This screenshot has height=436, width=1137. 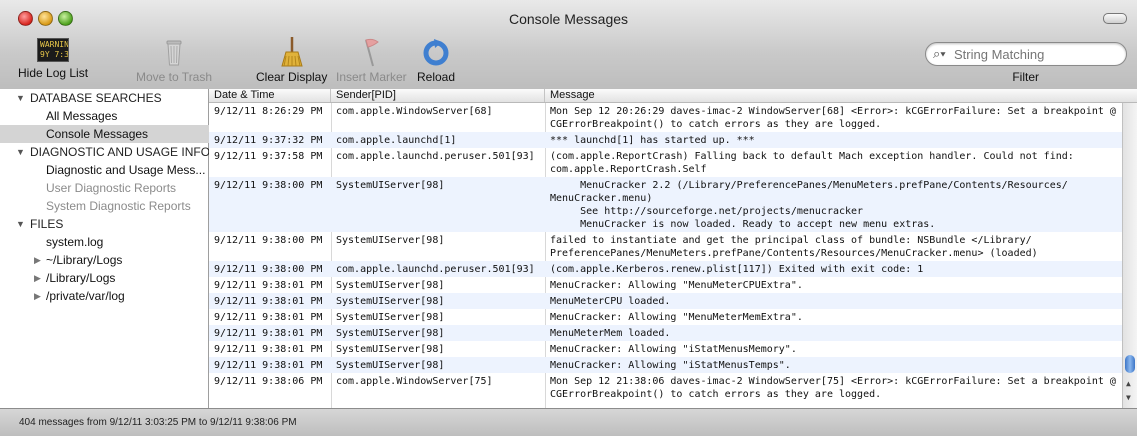 What do you see at coordinates (174, 77) in the screenshot?
I see `move-to-trash-label: Move to Trash` at bounding box center [174, 77].